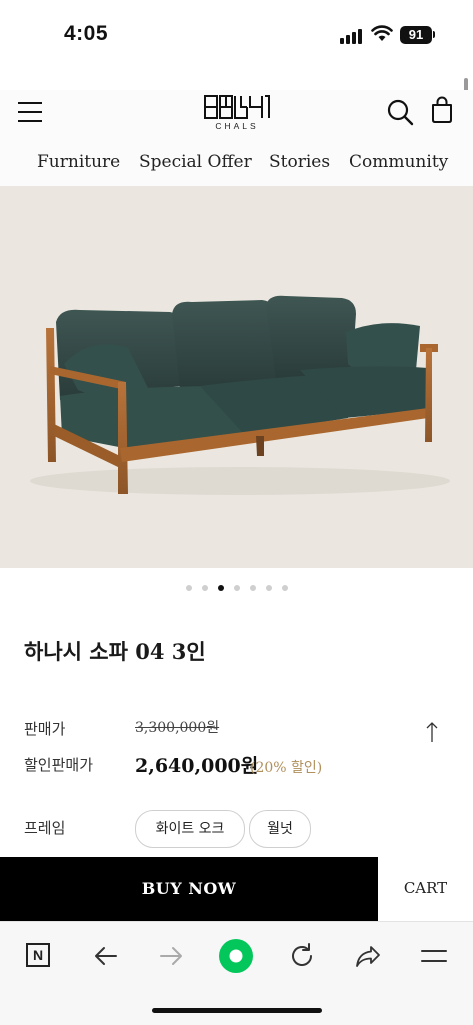 This screenshot has width=473, height=1025. I want to click on carousel-dots, so click(236, 588).